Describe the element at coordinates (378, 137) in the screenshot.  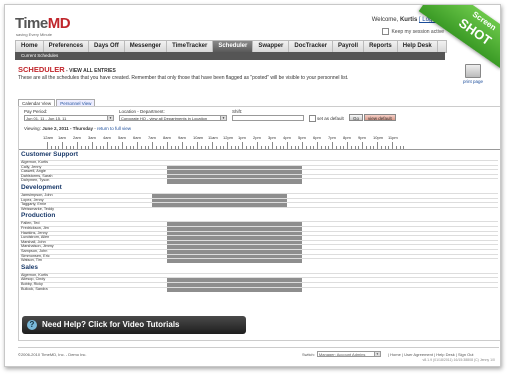
I see `hour-label: 10pm` at that location.